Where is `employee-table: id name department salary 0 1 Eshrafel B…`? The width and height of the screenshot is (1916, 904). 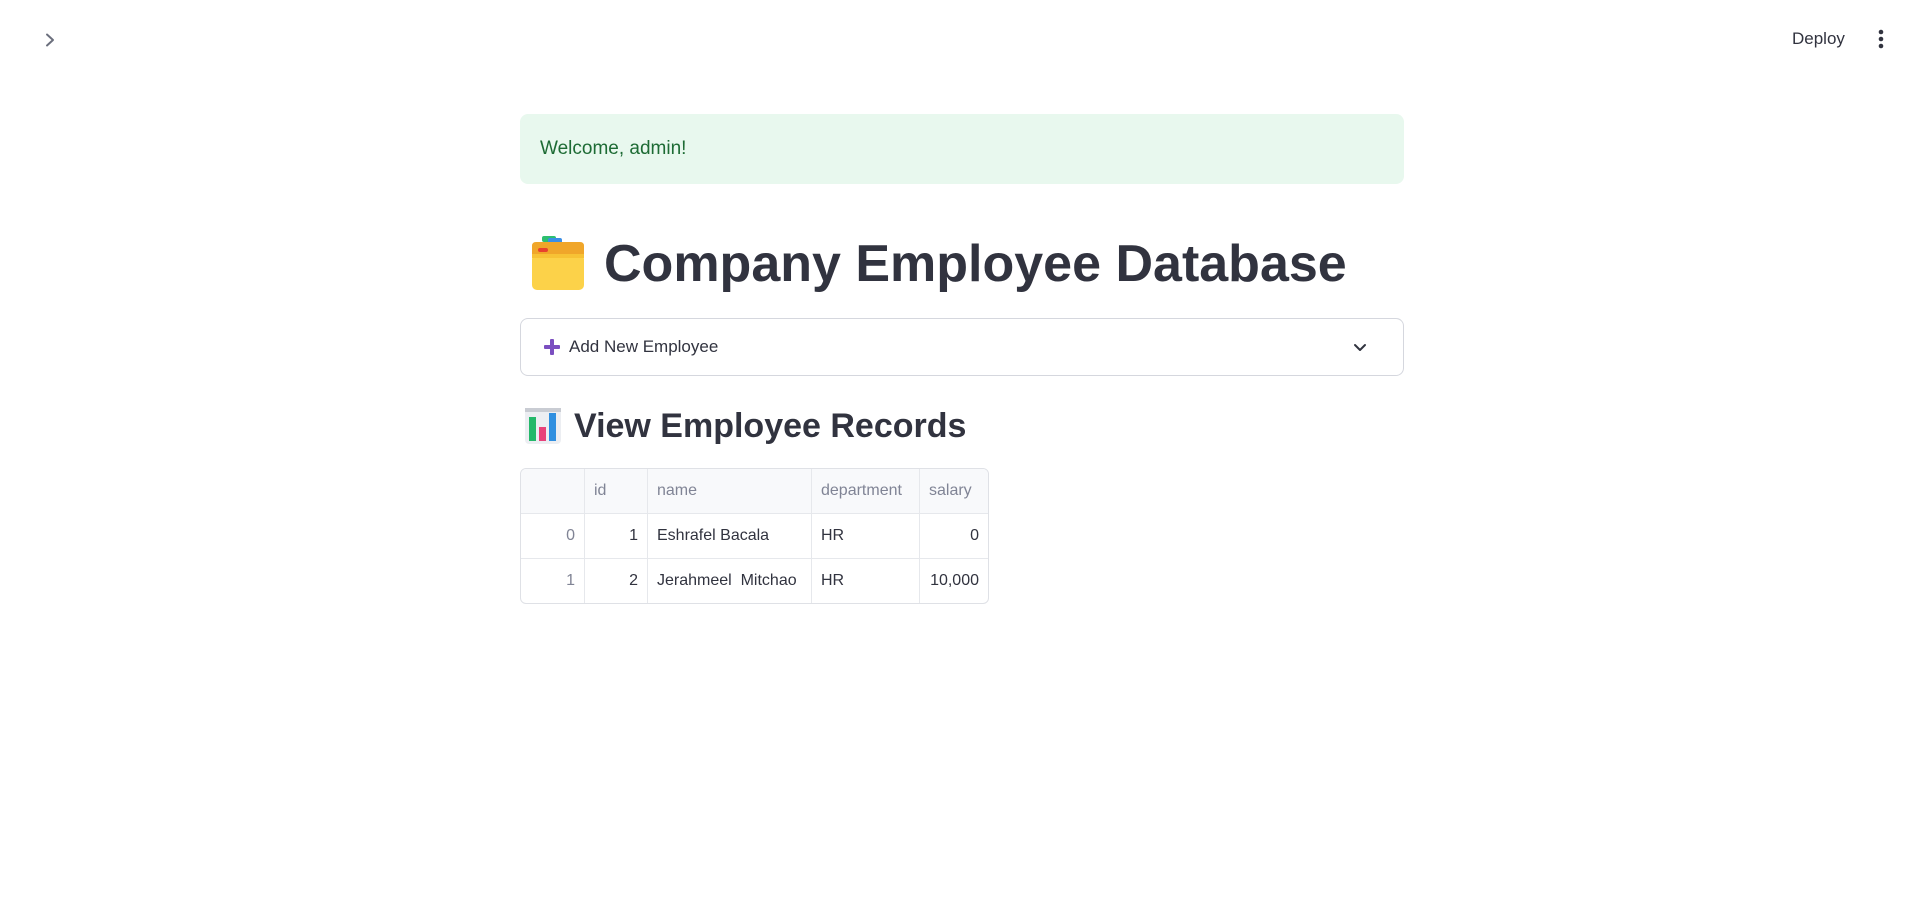 employee-table: id name department salary 0 1 Eshrafel B… is located at coordinates (754, 536).